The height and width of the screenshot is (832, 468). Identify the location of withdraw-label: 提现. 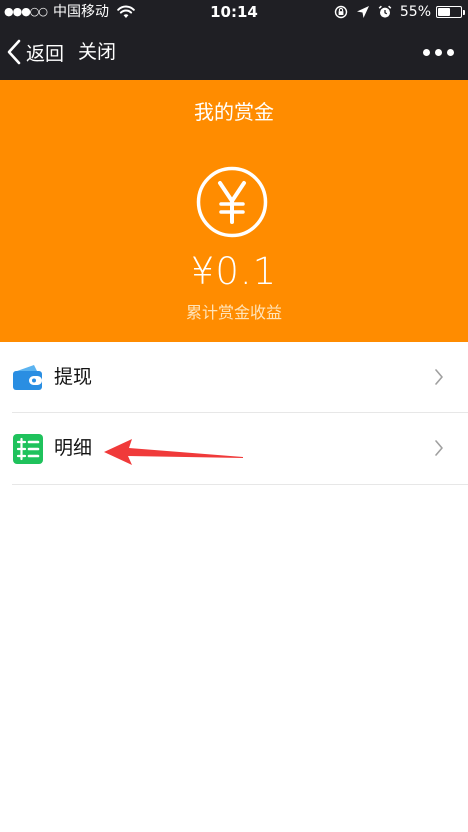
(73, 377).